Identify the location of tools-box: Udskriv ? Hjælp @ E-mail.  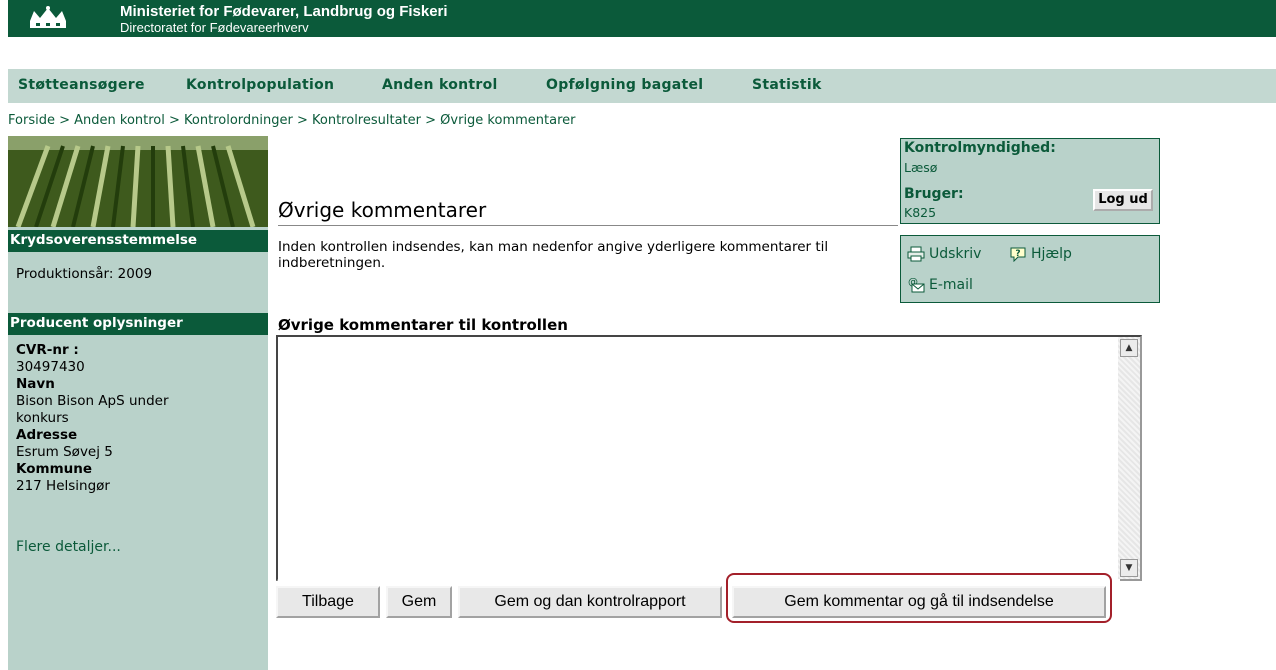
(1030, 269).